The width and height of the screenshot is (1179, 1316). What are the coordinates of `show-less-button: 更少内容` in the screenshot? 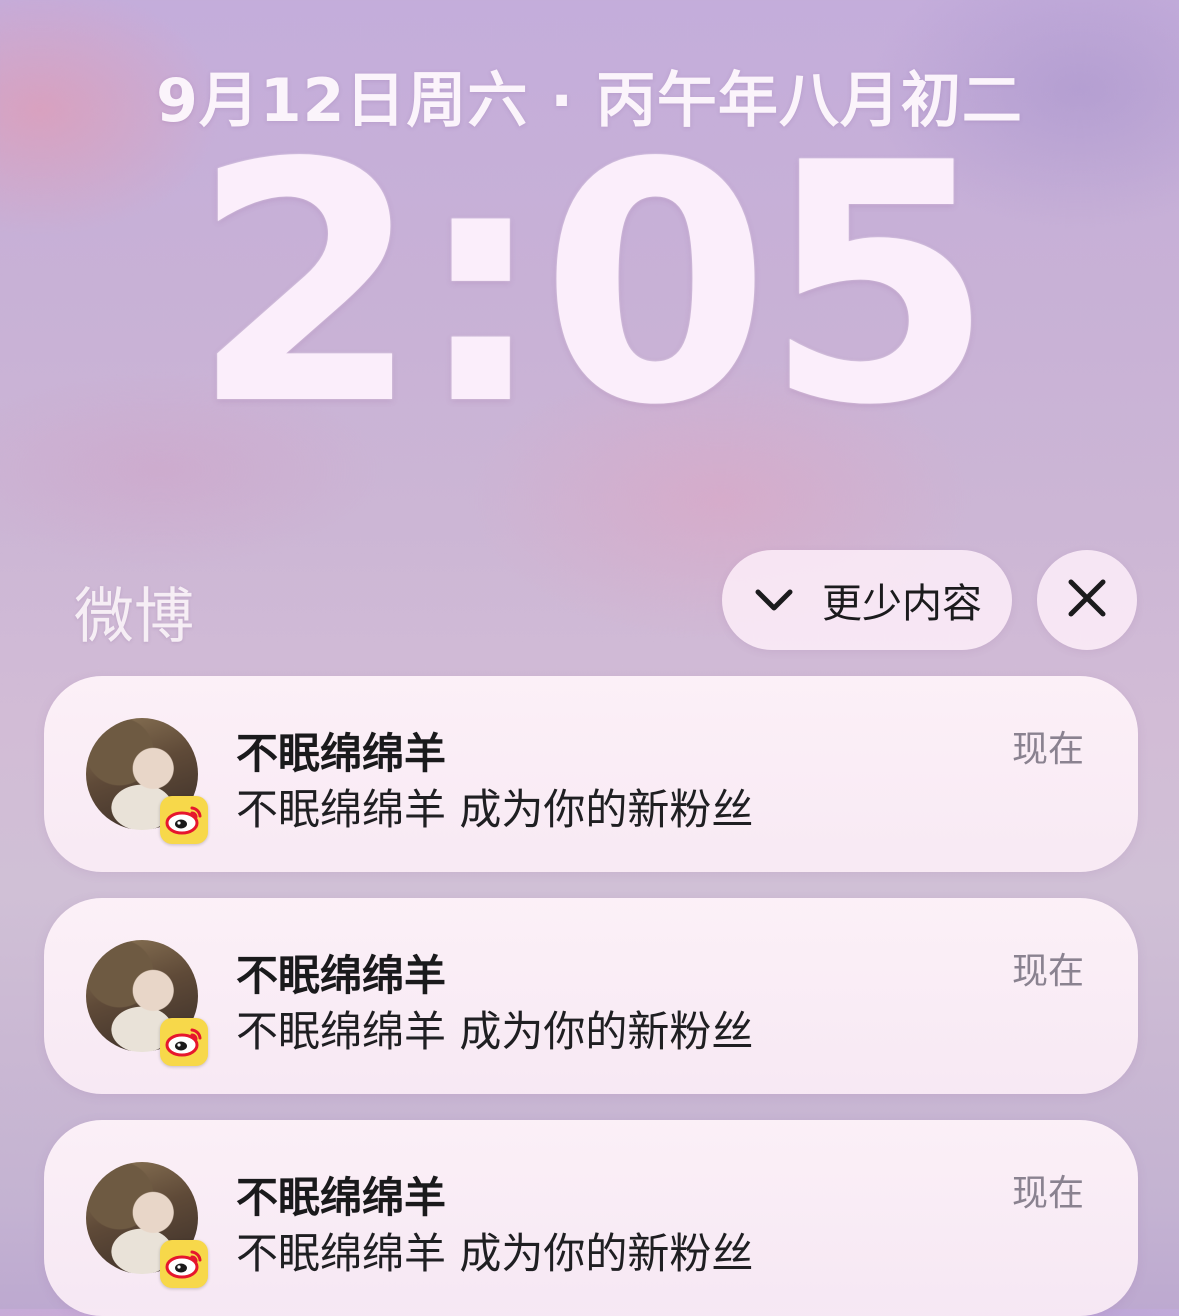 It's located at (867, 600).